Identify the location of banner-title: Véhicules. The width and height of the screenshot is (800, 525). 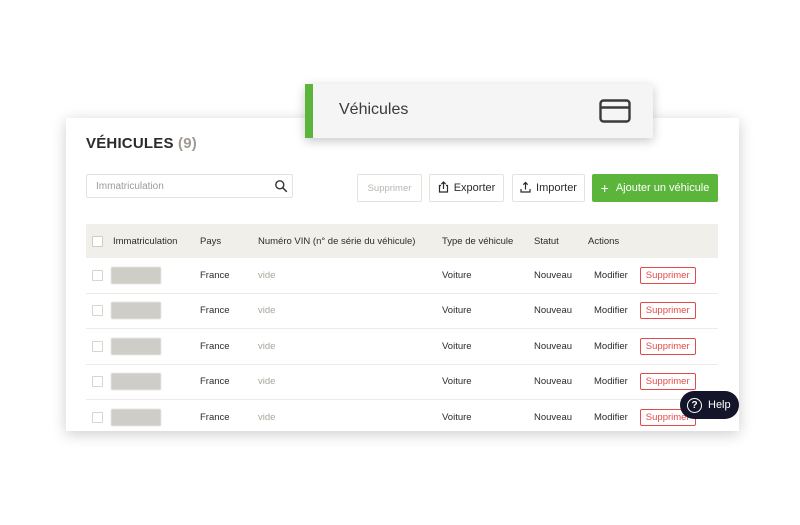
(374, 109).